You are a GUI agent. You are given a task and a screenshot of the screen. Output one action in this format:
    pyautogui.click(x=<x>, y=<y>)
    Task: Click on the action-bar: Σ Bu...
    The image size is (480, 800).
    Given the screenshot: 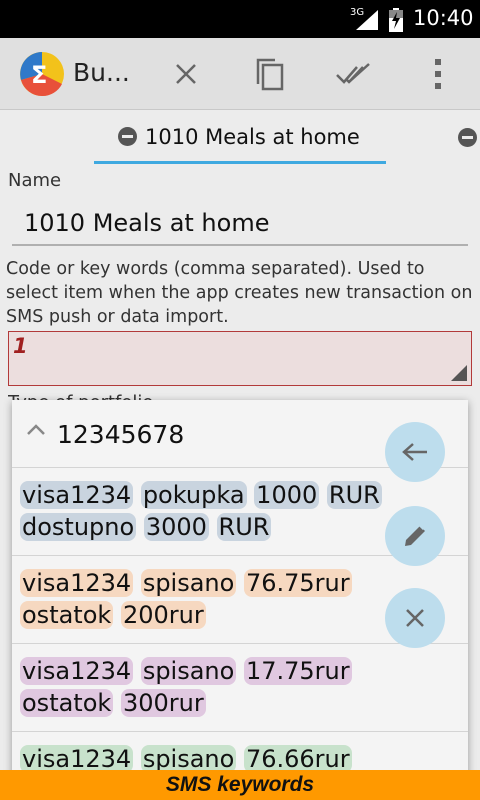 What is the action you would take?
    pyautogui.click(x=240, y=74)
    